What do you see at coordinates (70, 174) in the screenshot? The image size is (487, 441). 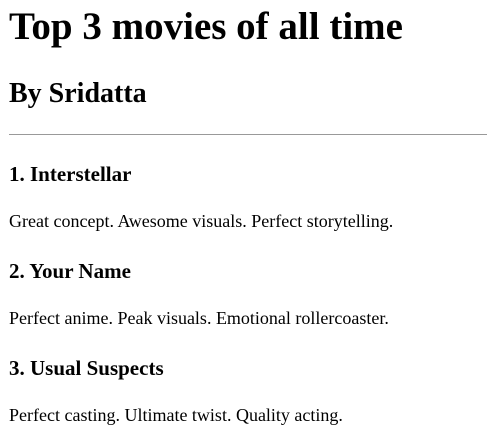 I see `movie-title-1: 1. Interstellar` at bounding box center [70, 174].